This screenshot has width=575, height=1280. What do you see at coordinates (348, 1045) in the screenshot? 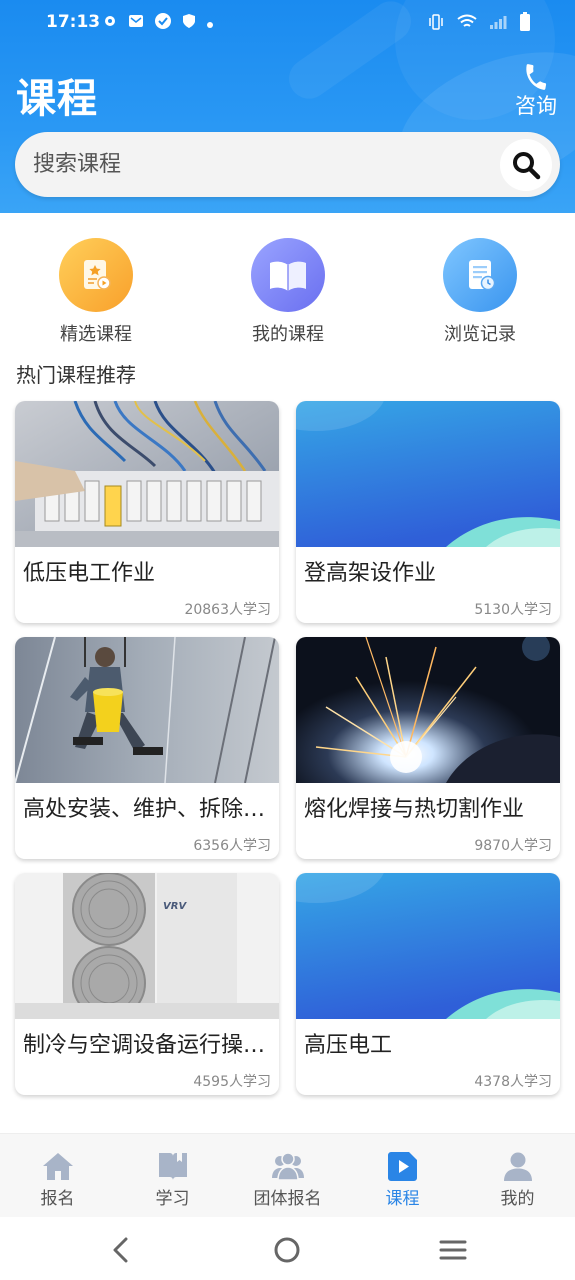
I see `course-title: 高压电工` at bounding box center [348, 1045].